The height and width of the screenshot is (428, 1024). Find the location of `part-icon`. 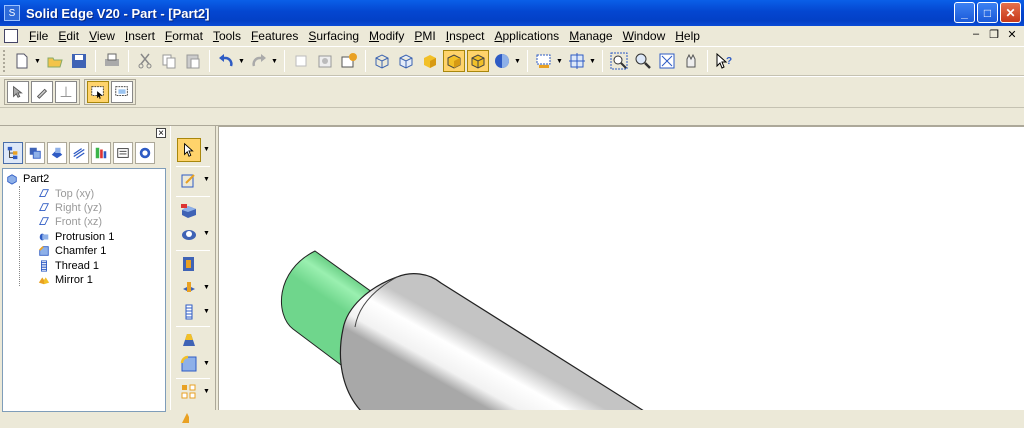

part-icon is located at coordinates (12, 179).